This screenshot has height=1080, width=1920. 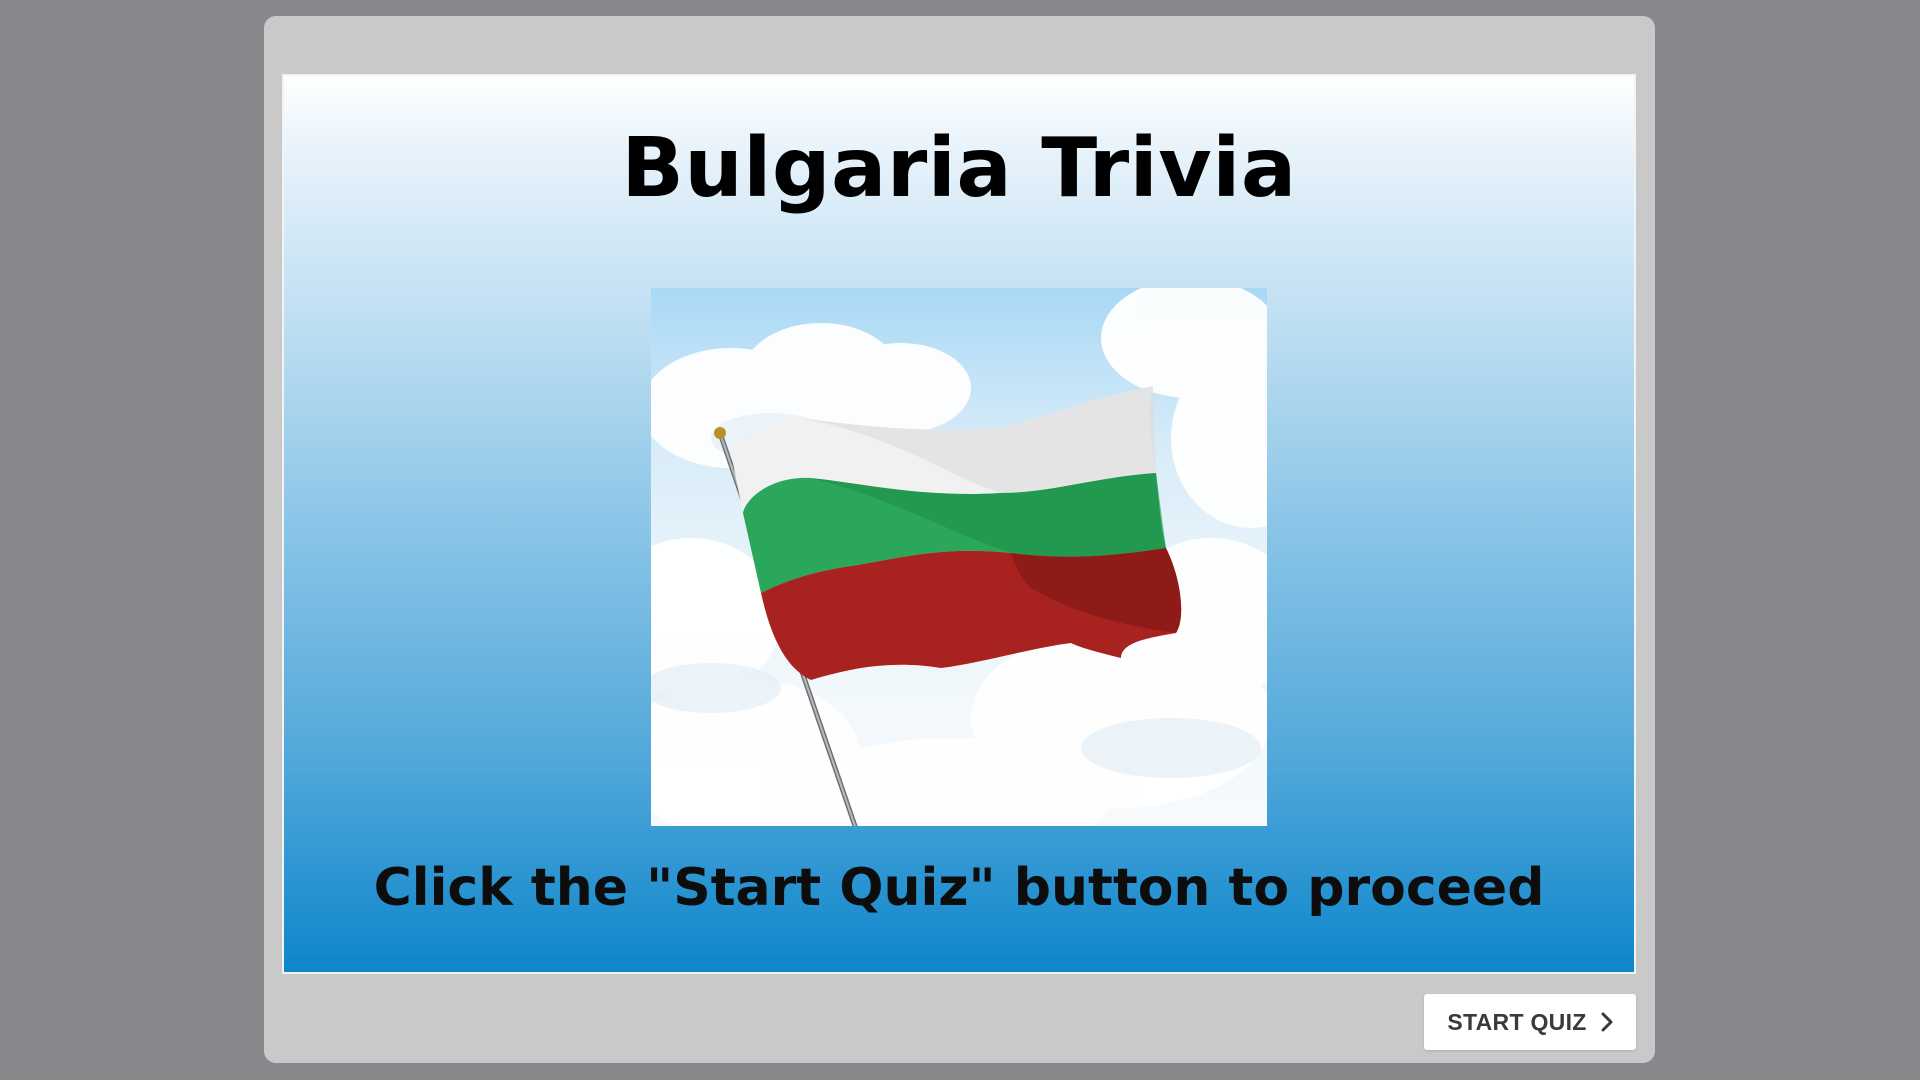 I want to click on chevron-right-icon, so click(x=1607, y=1022).